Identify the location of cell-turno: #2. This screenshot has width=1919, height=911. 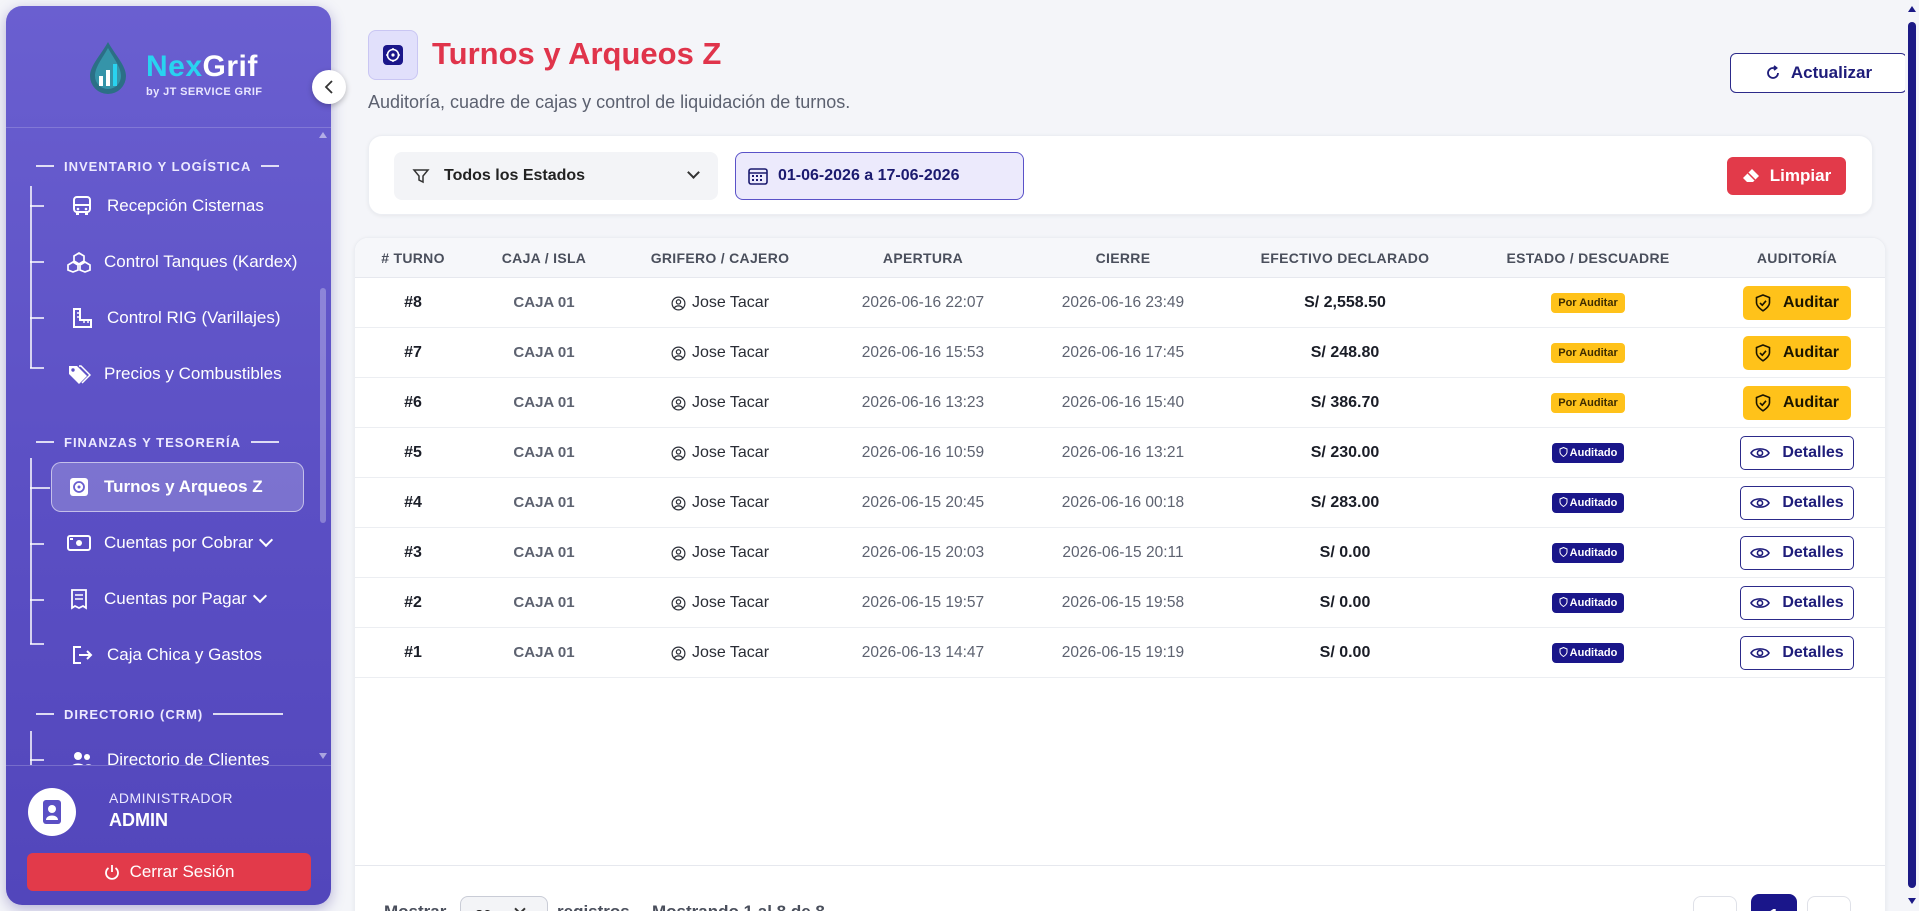
(413, 602).